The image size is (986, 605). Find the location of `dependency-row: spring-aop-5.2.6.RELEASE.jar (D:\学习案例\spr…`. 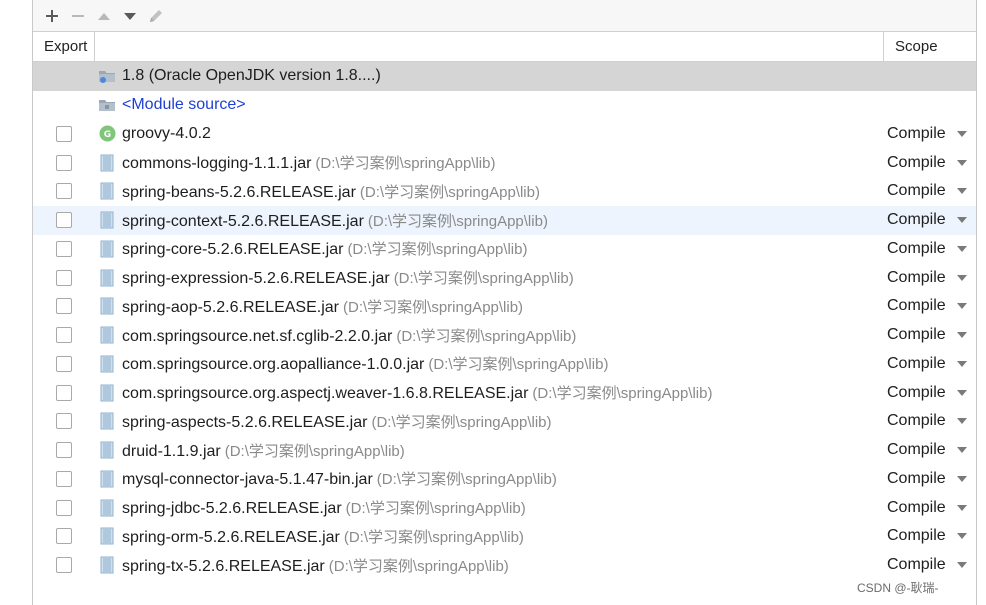

dependency-row: spring-aop-5.2.6.RELEASE.jar (D:\学习案例\spr… is located at coordinates (504, 306).